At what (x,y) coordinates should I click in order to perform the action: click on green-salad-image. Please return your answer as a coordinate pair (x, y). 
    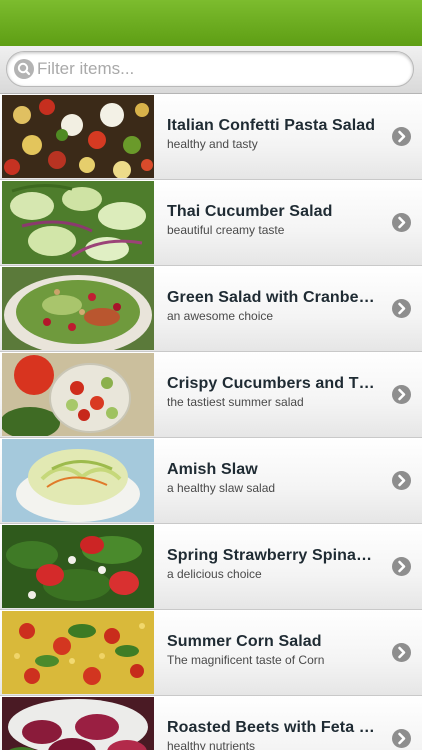
    Looking at the image, I should click on (78, 308).